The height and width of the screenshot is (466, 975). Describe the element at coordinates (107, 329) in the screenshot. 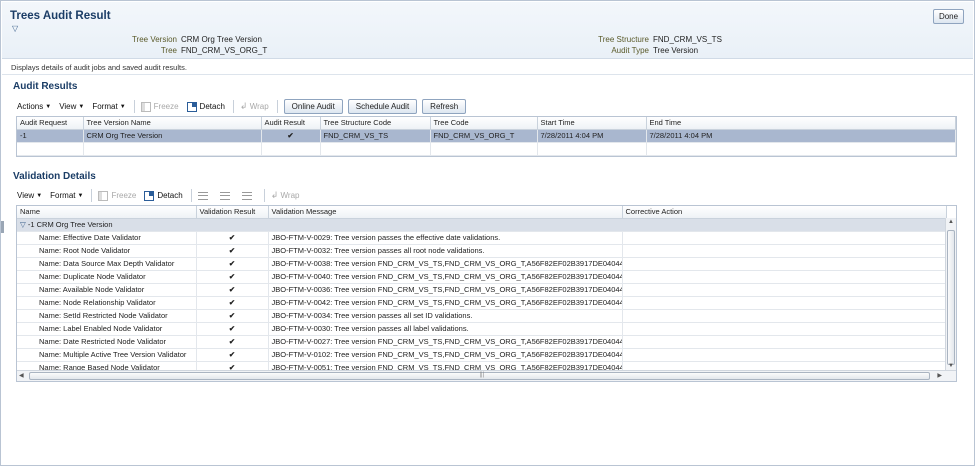

I see `name-cell: Name: Label Enabled Node Validator` at that location.